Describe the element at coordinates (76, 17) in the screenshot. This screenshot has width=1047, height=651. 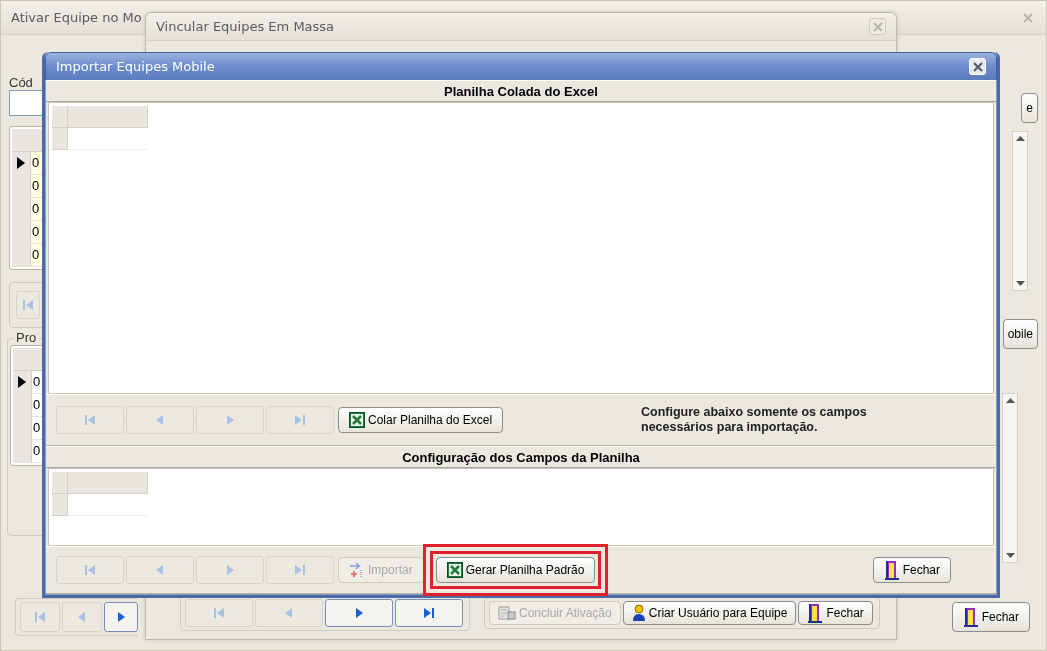
I see `window-title: Ativar Equipe no Mo` at that location.